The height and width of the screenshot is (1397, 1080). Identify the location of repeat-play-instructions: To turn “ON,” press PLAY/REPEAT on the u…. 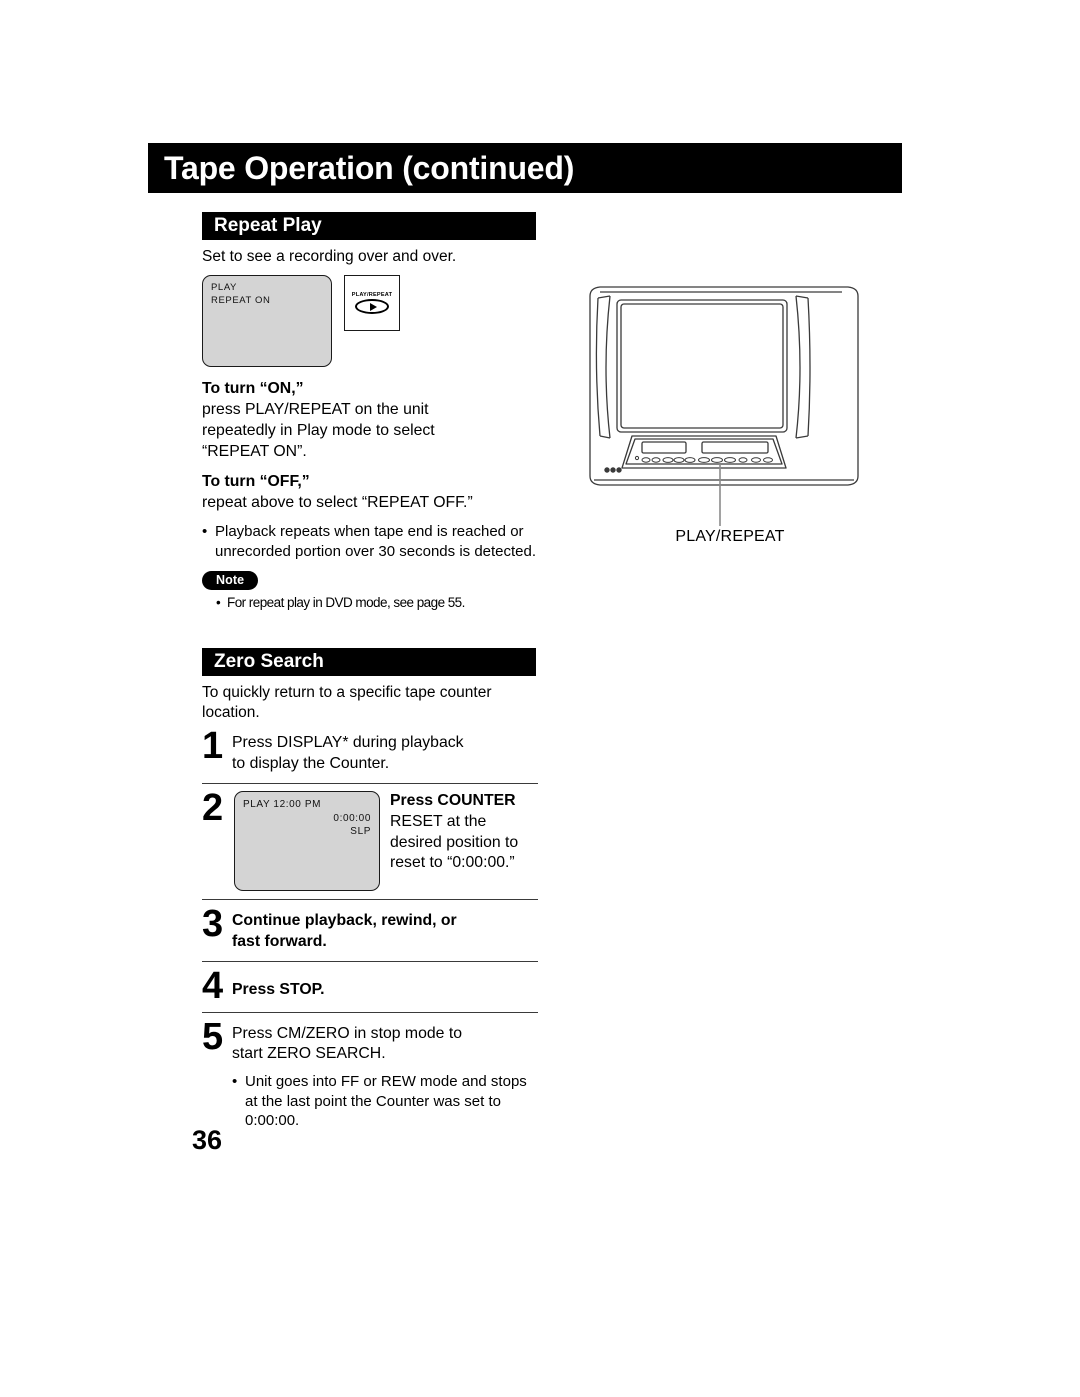
(370, 446).